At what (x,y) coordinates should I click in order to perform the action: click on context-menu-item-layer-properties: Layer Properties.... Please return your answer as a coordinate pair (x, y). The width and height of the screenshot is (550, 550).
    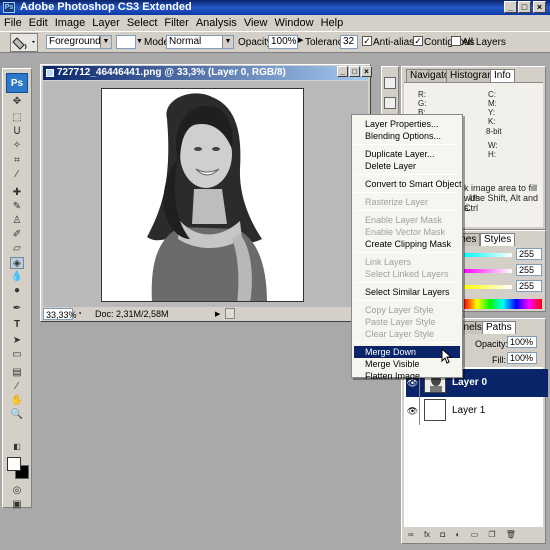
    Looking at the image, I should click on (407, 124).